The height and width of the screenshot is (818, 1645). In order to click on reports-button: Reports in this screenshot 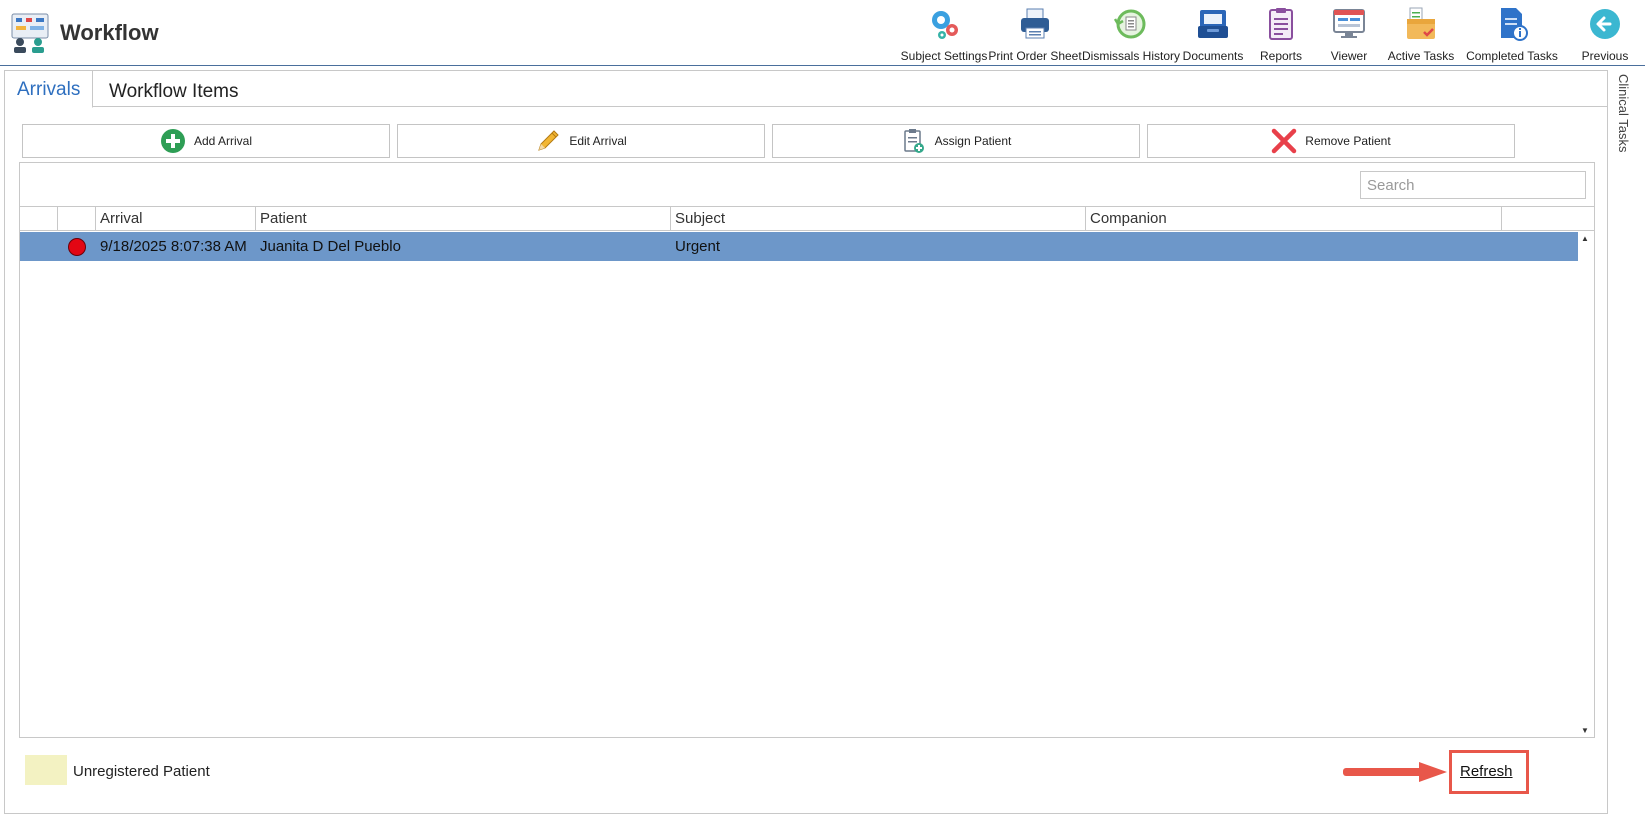, I will do `click(1281, 33)`.